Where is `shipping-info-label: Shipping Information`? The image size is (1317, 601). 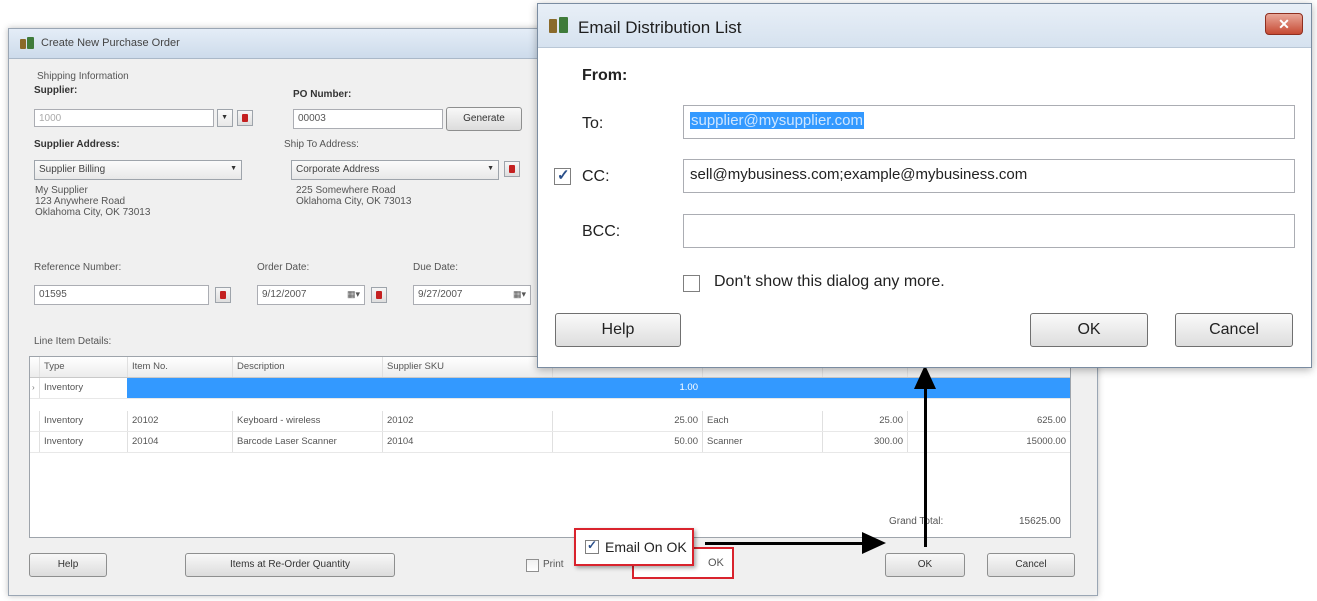
shipping-info-label: Shipping Information is located at coordinates (83, 76).